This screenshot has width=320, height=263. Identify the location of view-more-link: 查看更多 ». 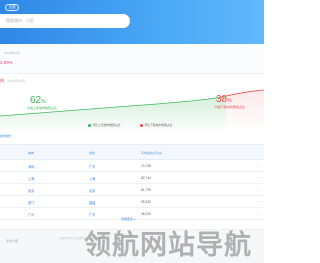
(128, 219).